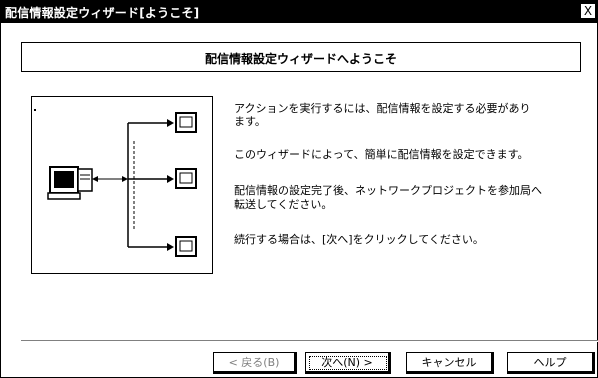  Describe the element at coordinates (283, 204) in the screenshot. I see `description-line: 転送してください。` at that location.